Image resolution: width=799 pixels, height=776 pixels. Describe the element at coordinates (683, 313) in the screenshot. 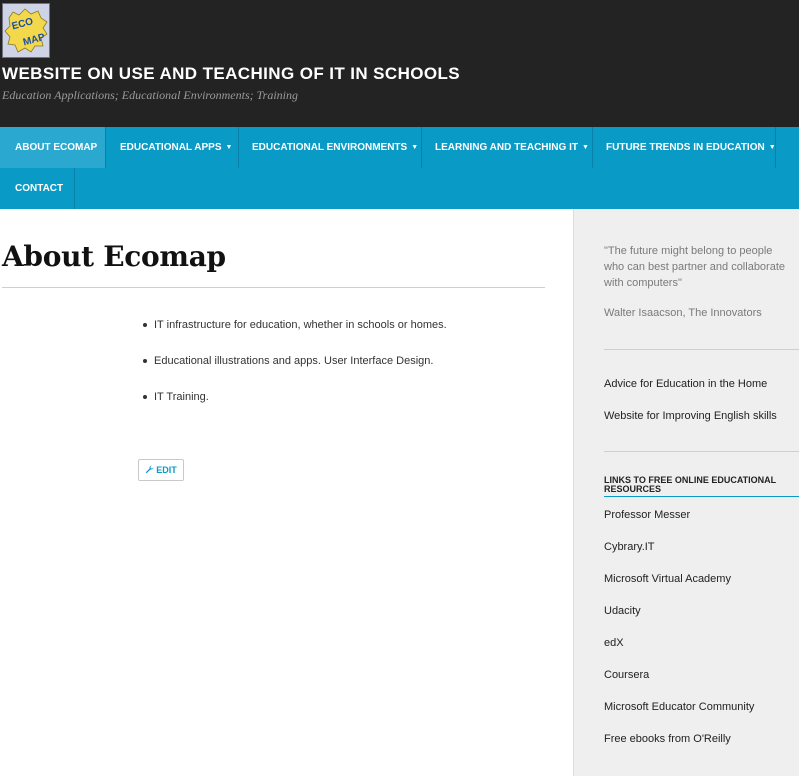

I see `quote-author: Walter Isaacson, The Innovators` at that location.